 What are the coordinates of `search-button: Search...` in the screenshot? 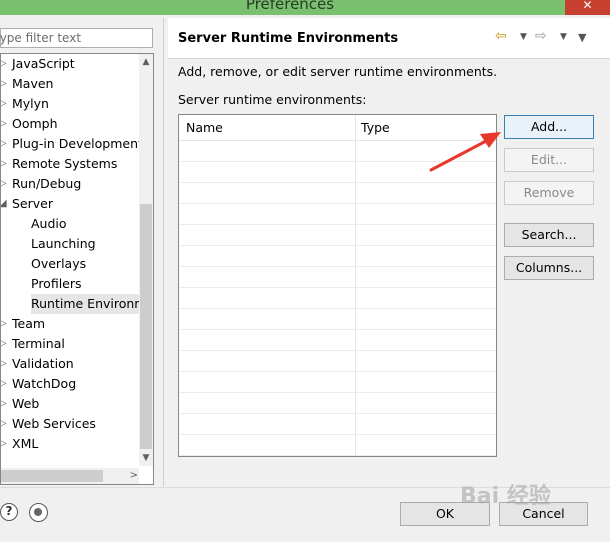 It's located at (549, 235).